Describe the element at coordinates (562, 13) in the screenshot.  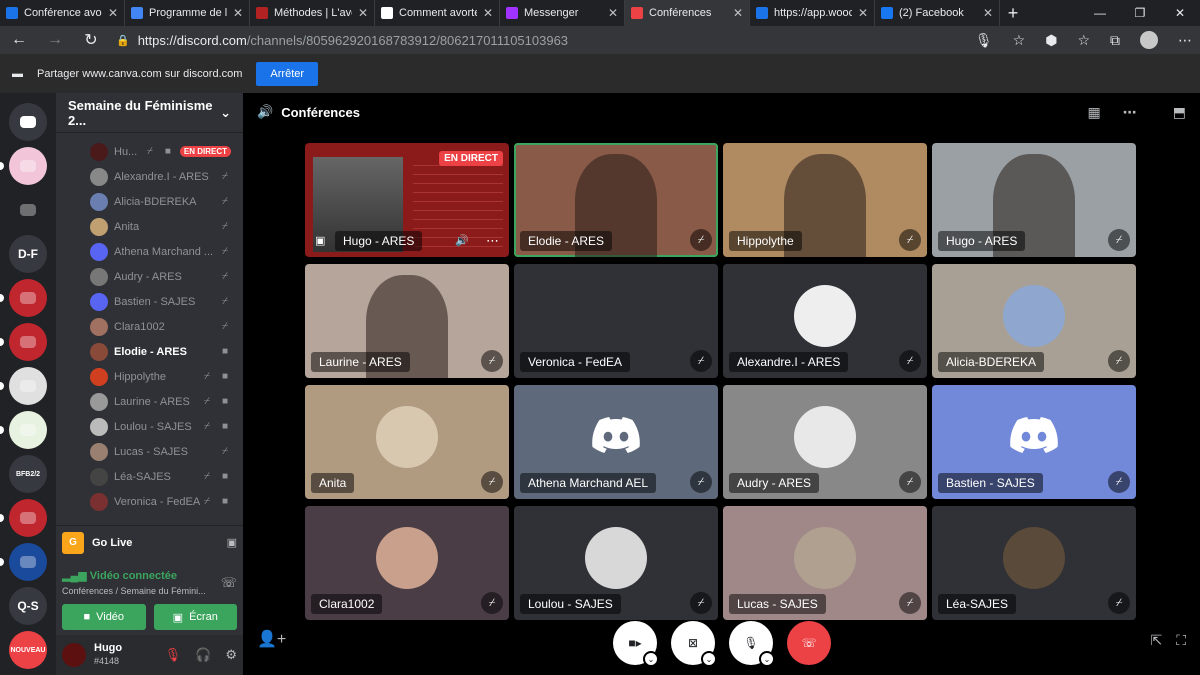
I see `browser-tab: Messenger ✕` at that location.